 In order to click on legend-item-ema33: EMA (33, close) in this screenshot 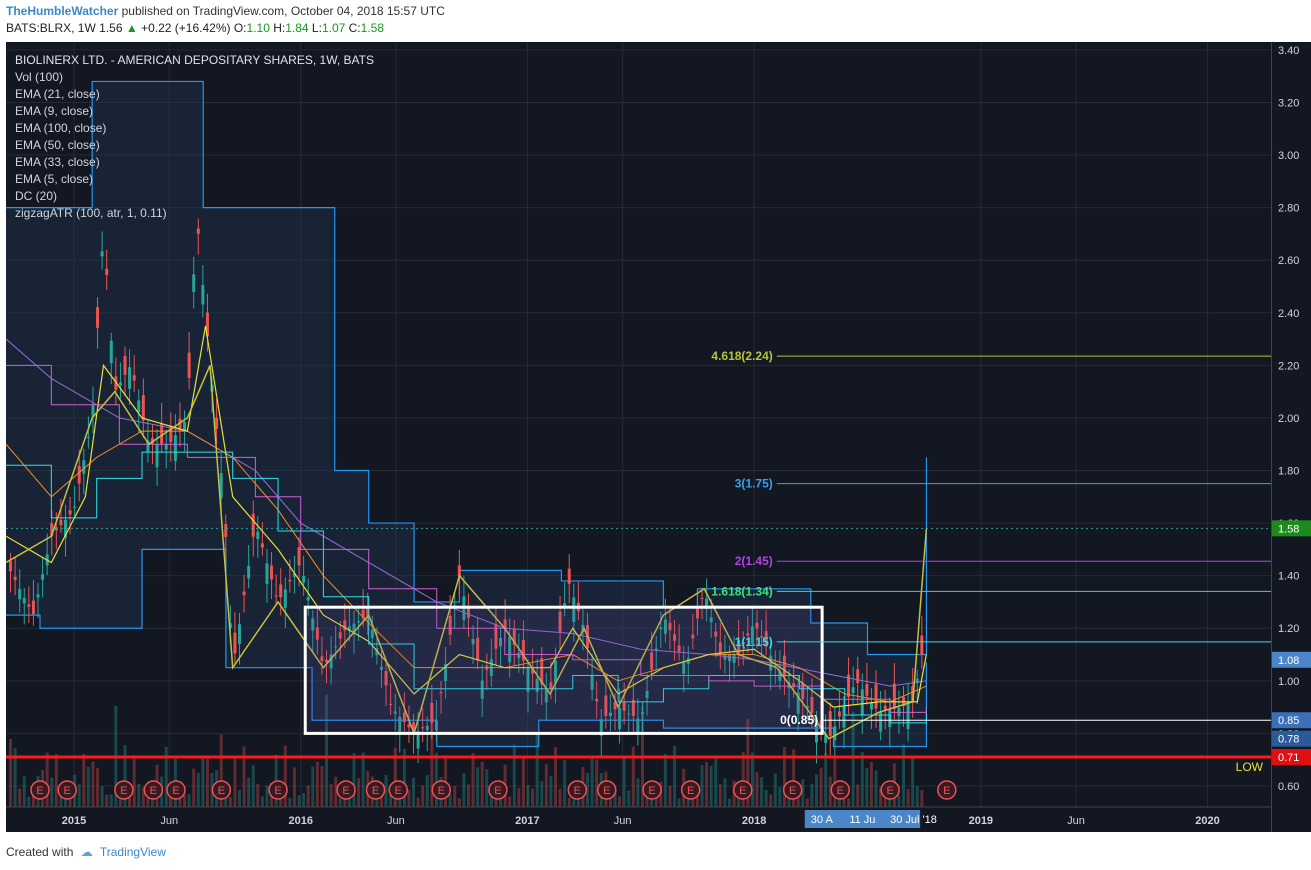, I will do `click(194, 162)`.